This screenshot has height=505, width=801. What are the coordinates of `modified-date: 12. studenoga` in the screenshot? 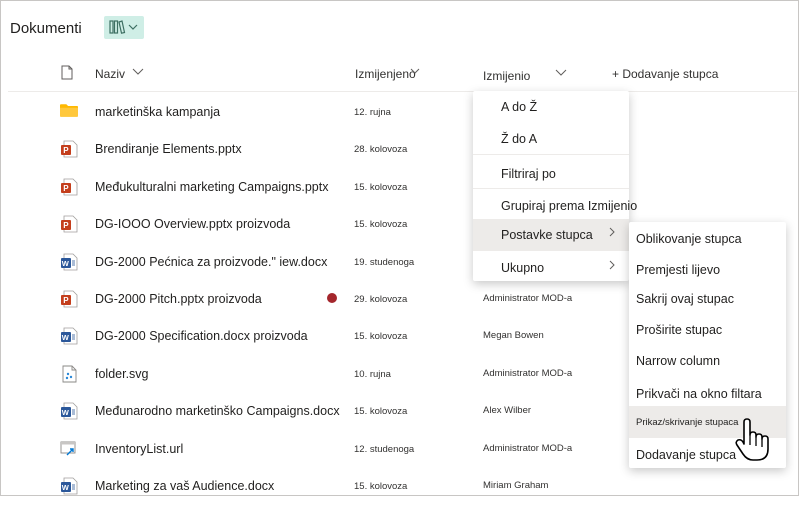 It's located at (384, 449).